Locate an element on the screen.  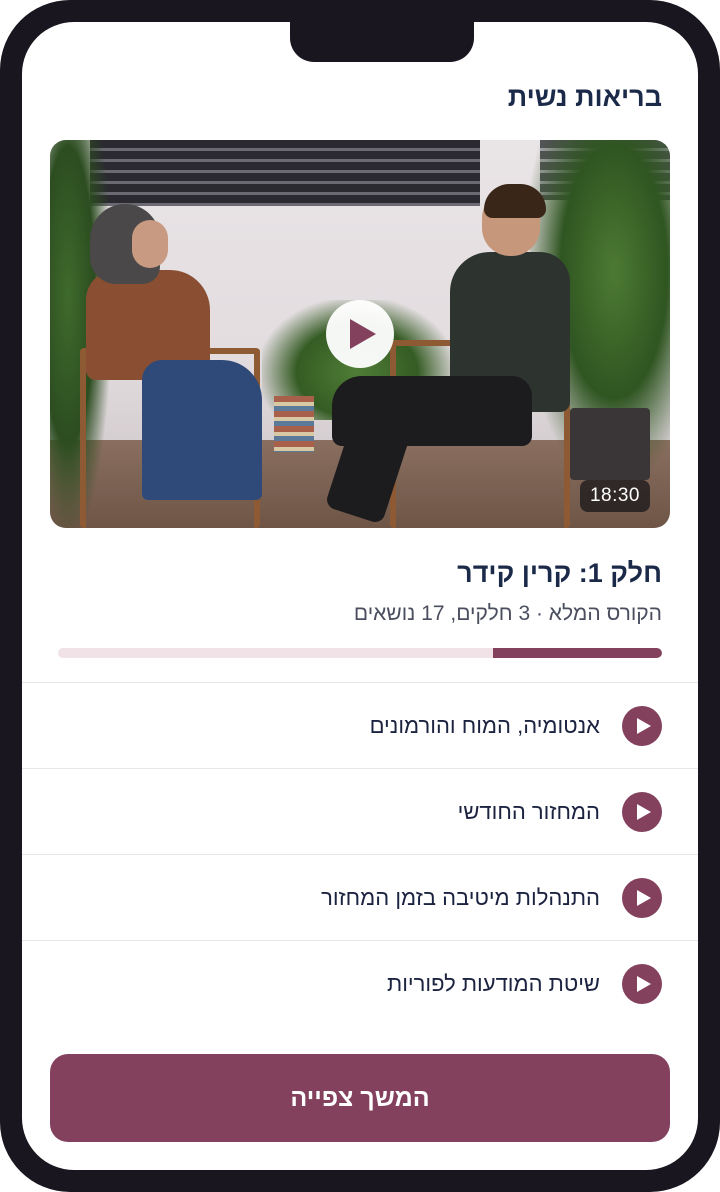
topic-item: שיטת המודעות לפוריות is located at coordinates (360, 983).